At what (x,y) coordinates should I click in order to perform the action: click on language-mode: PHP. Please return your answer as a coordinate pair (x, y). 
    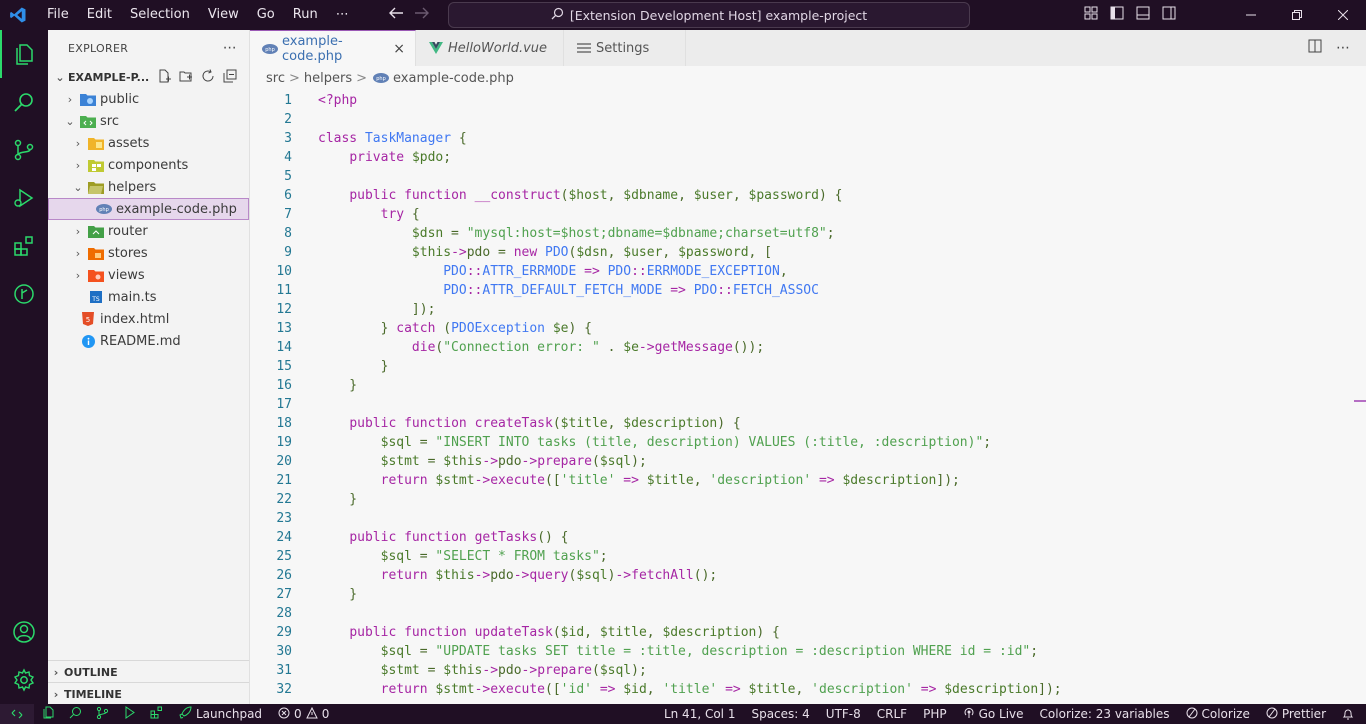
    Looking at the image, I should click on (935, 714).